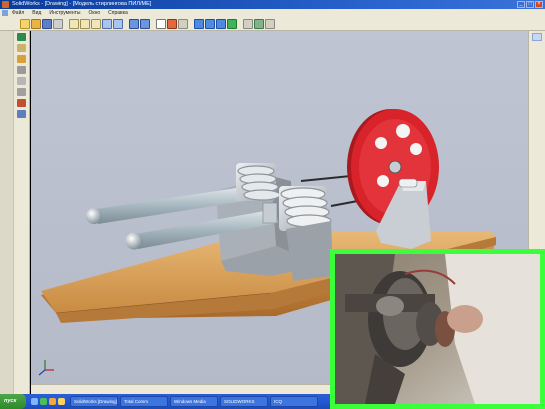 The image size is (545, 409). Describe the element at coordinates (36, 13) in the screenshot. I see `menu-view: Вид` at that location.